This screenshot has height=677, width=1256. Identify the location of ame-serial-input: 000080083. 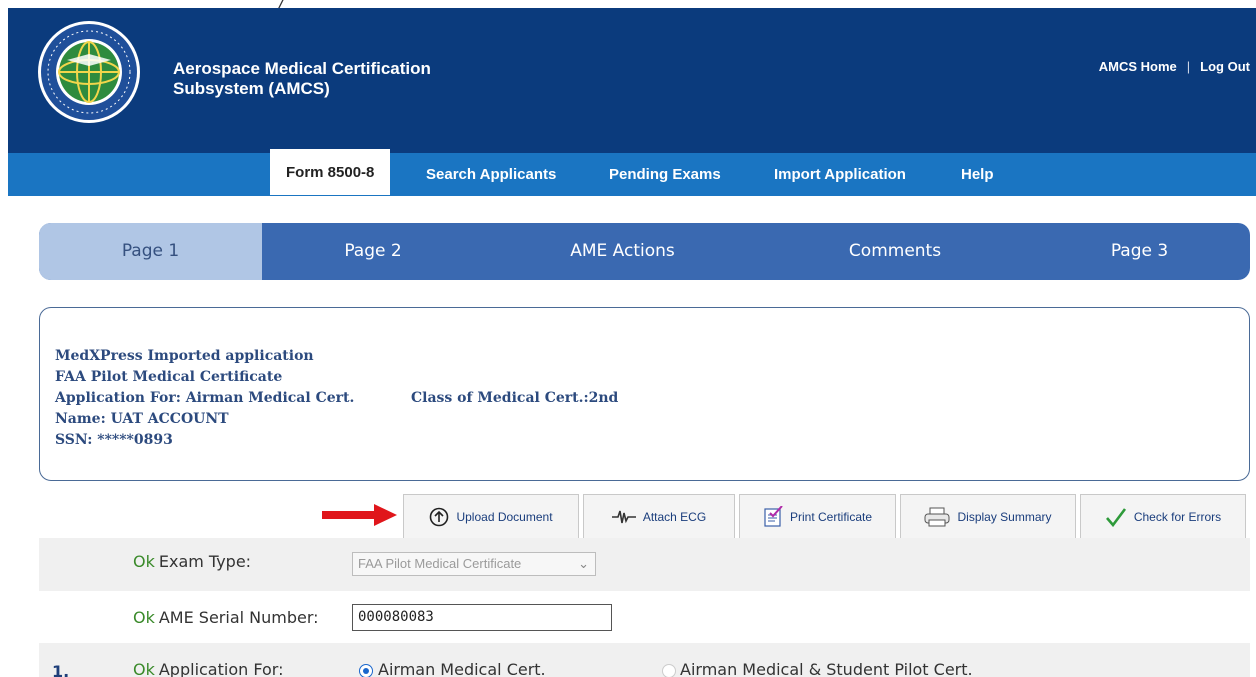
(482, 617).